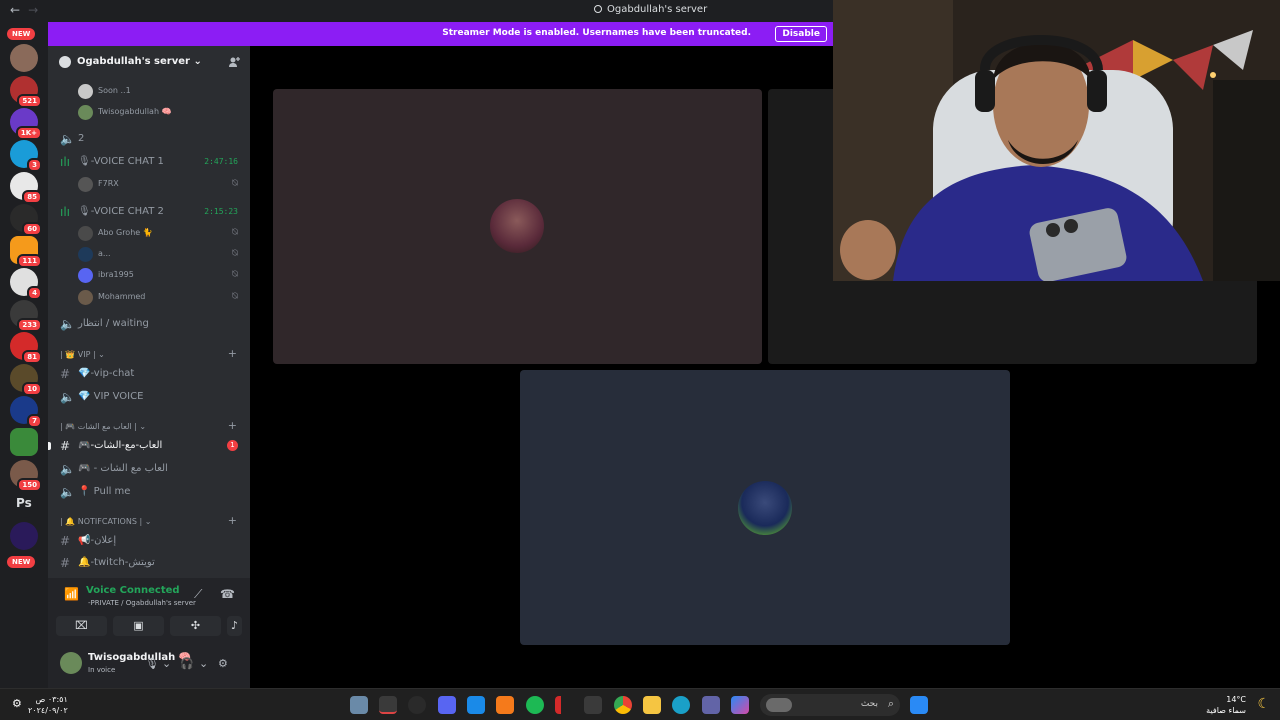 This screenshot has width=1280, height=720. Describe the element at coordinates (149, 275) in the screenshot. I see `voice-user: ibra1995 ⍉` at that location.